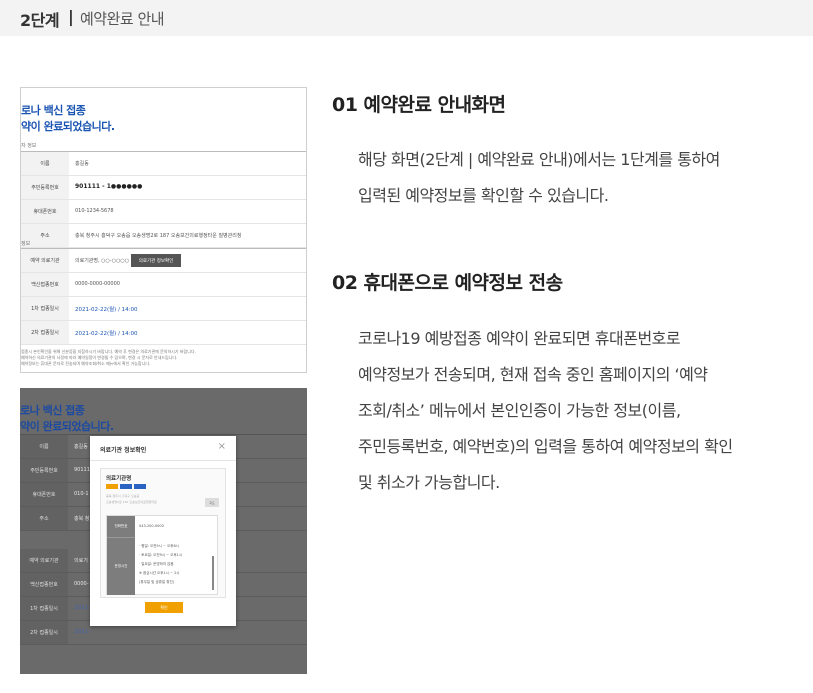 The width and height of the screenshot is (813, 693). I want to click on row-value: 010-1, so click(81, 494).